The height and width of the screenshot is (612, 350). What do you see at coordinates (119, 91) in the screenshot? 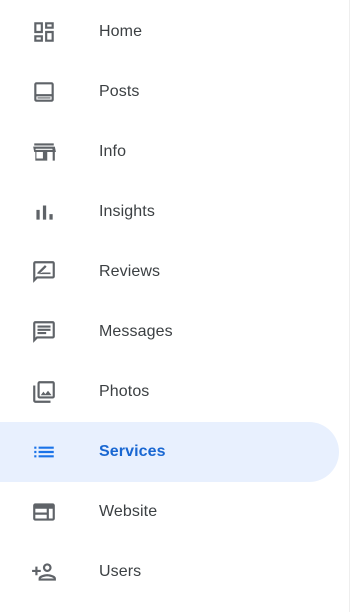
I see `sidebar-item-label: Posts` at bounding box center [119, 91].